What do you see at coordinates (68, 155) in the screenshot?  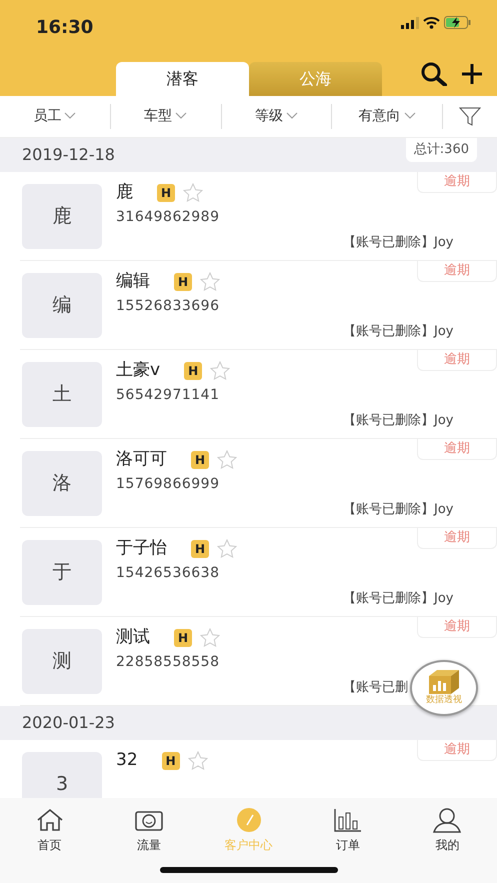 I see `date-header: 2019-12-18` at bounding box center [68, 155].